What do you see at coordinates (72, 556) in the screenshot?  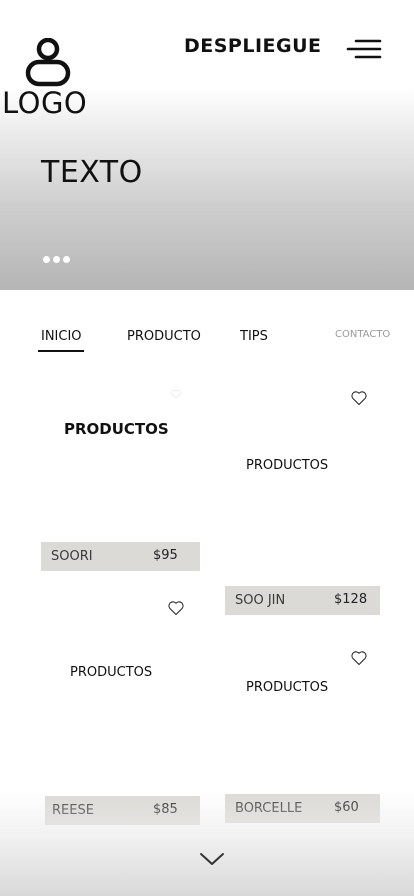 I see `product-name: SOORI` at bounding box center [72, 556].